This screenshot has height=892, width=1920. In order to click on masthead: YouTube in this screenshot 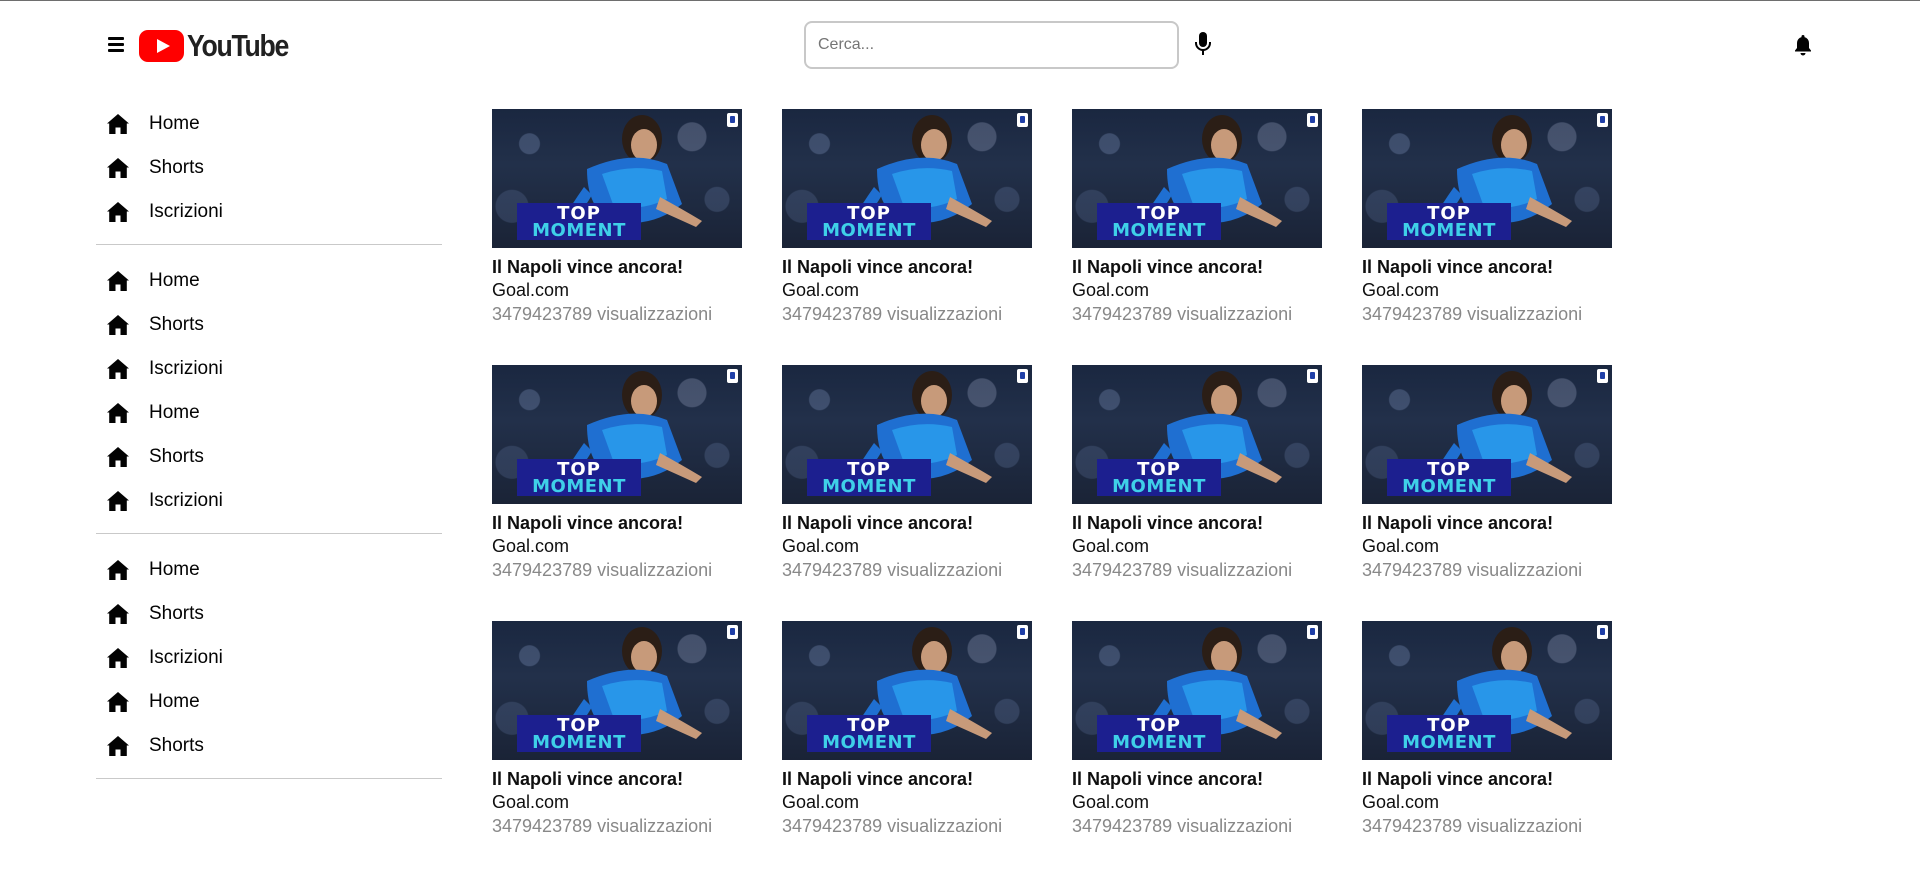, I will do `click(960, 44)`.